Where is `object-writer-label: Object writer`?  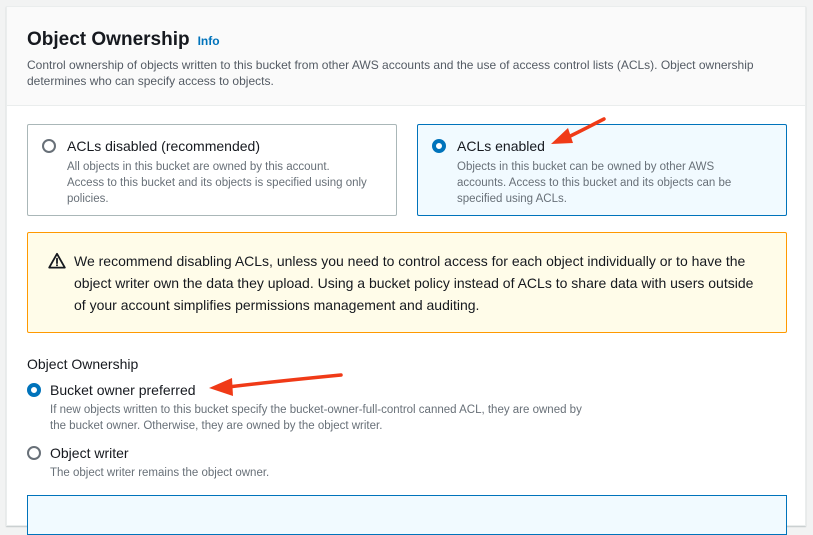
object-writer-label: Object writer is located at coordinates (89, 453).